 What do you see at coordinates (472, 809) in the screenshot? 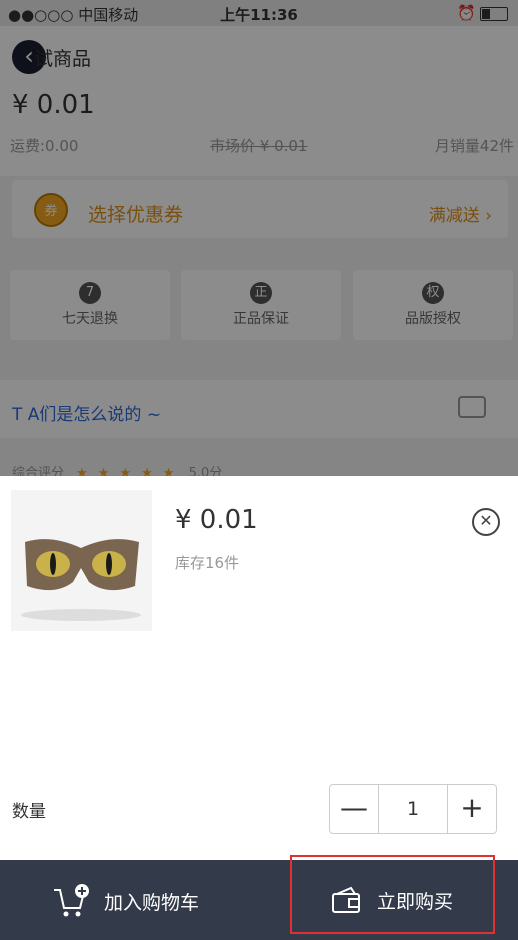
I see `increase-button: +` at bounding box center [472, 809].